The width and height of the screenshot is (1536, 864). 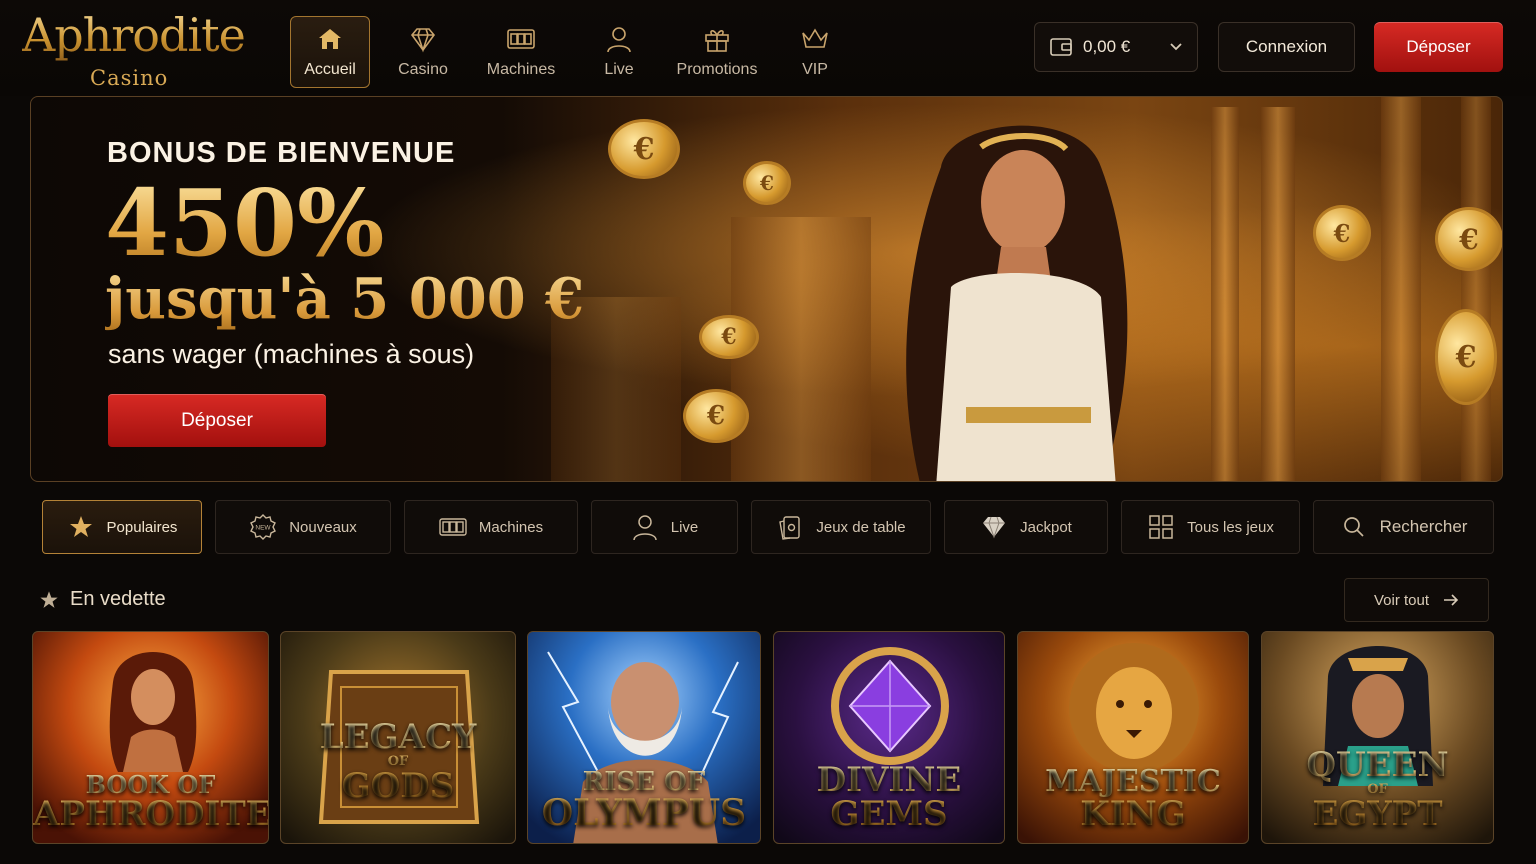 What do you see at coordinates (511, 527) in the screenshot?
I see `category-label: Machines` at bounding box center [511, 527].